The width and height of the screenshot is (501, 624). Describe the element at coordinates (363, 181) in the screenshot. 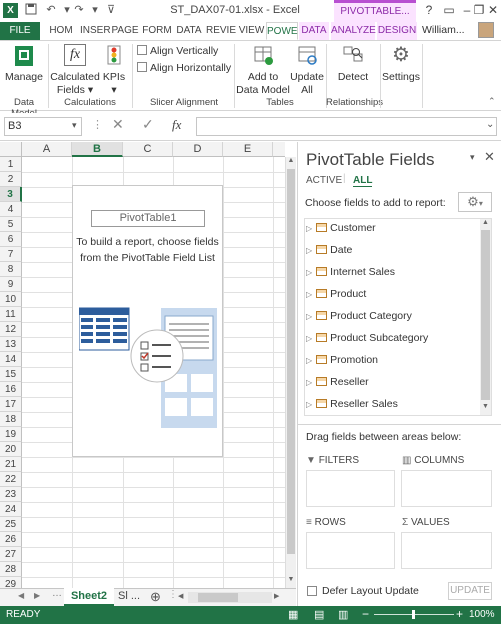

I see `tab-all: ALL` at that location.